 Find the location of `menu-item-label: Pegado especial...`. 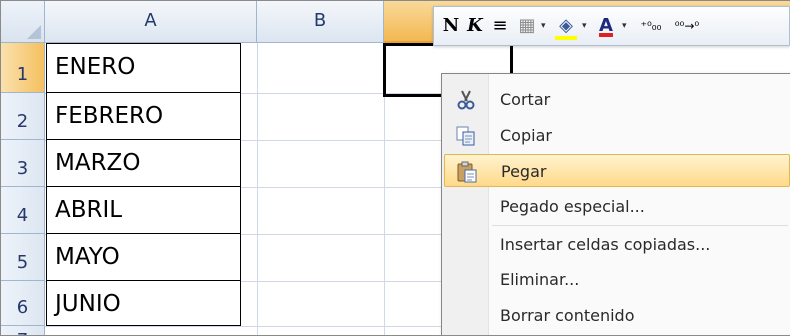

menu-item-label: Pegado especial... is located at coordinates (572, 206).